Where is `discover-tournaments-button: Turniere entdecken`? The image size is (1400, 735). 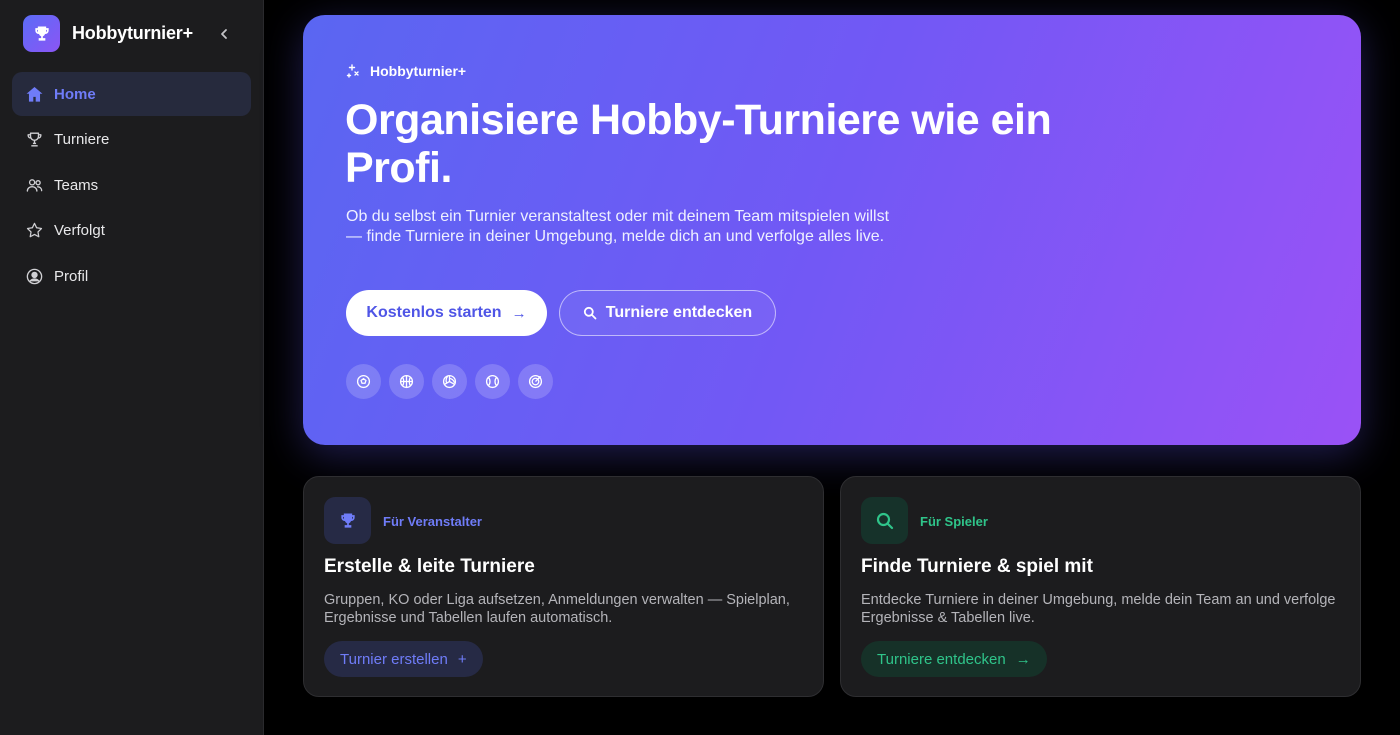
discover-tournaments-button: Turniere entdecken is located at coordinates (667, 313).